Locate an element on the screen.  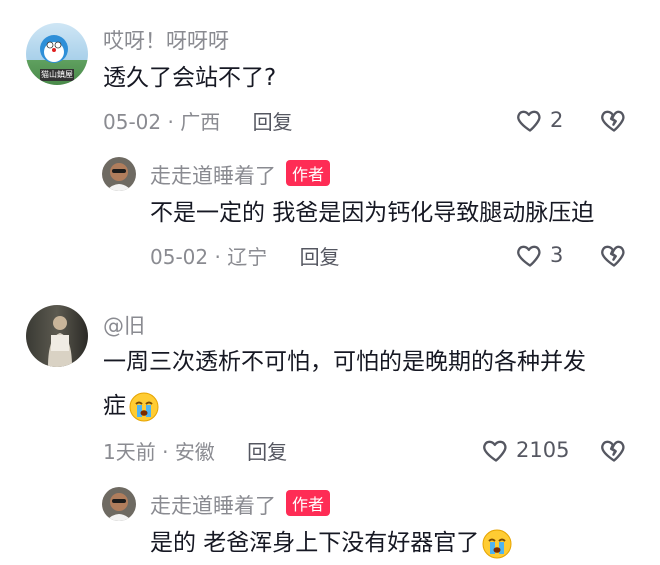
comment-meta: 1天前 · 安徽 回复 is located at coordinates (195, 452).